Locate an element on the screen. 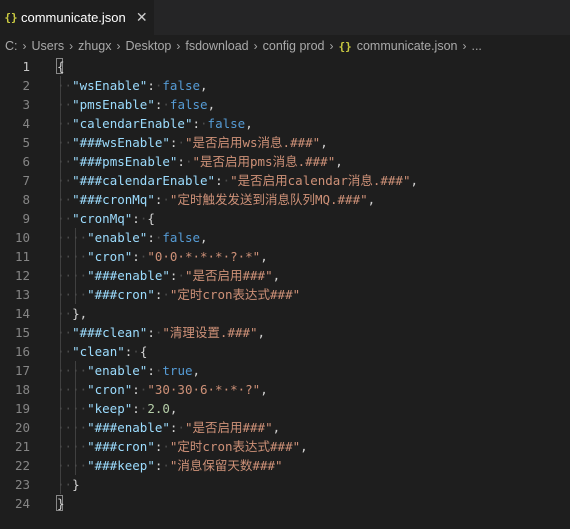 This screenshot has width=570, height=529. breadcrumb-item-users: Users is located at coordinates (48, 46).